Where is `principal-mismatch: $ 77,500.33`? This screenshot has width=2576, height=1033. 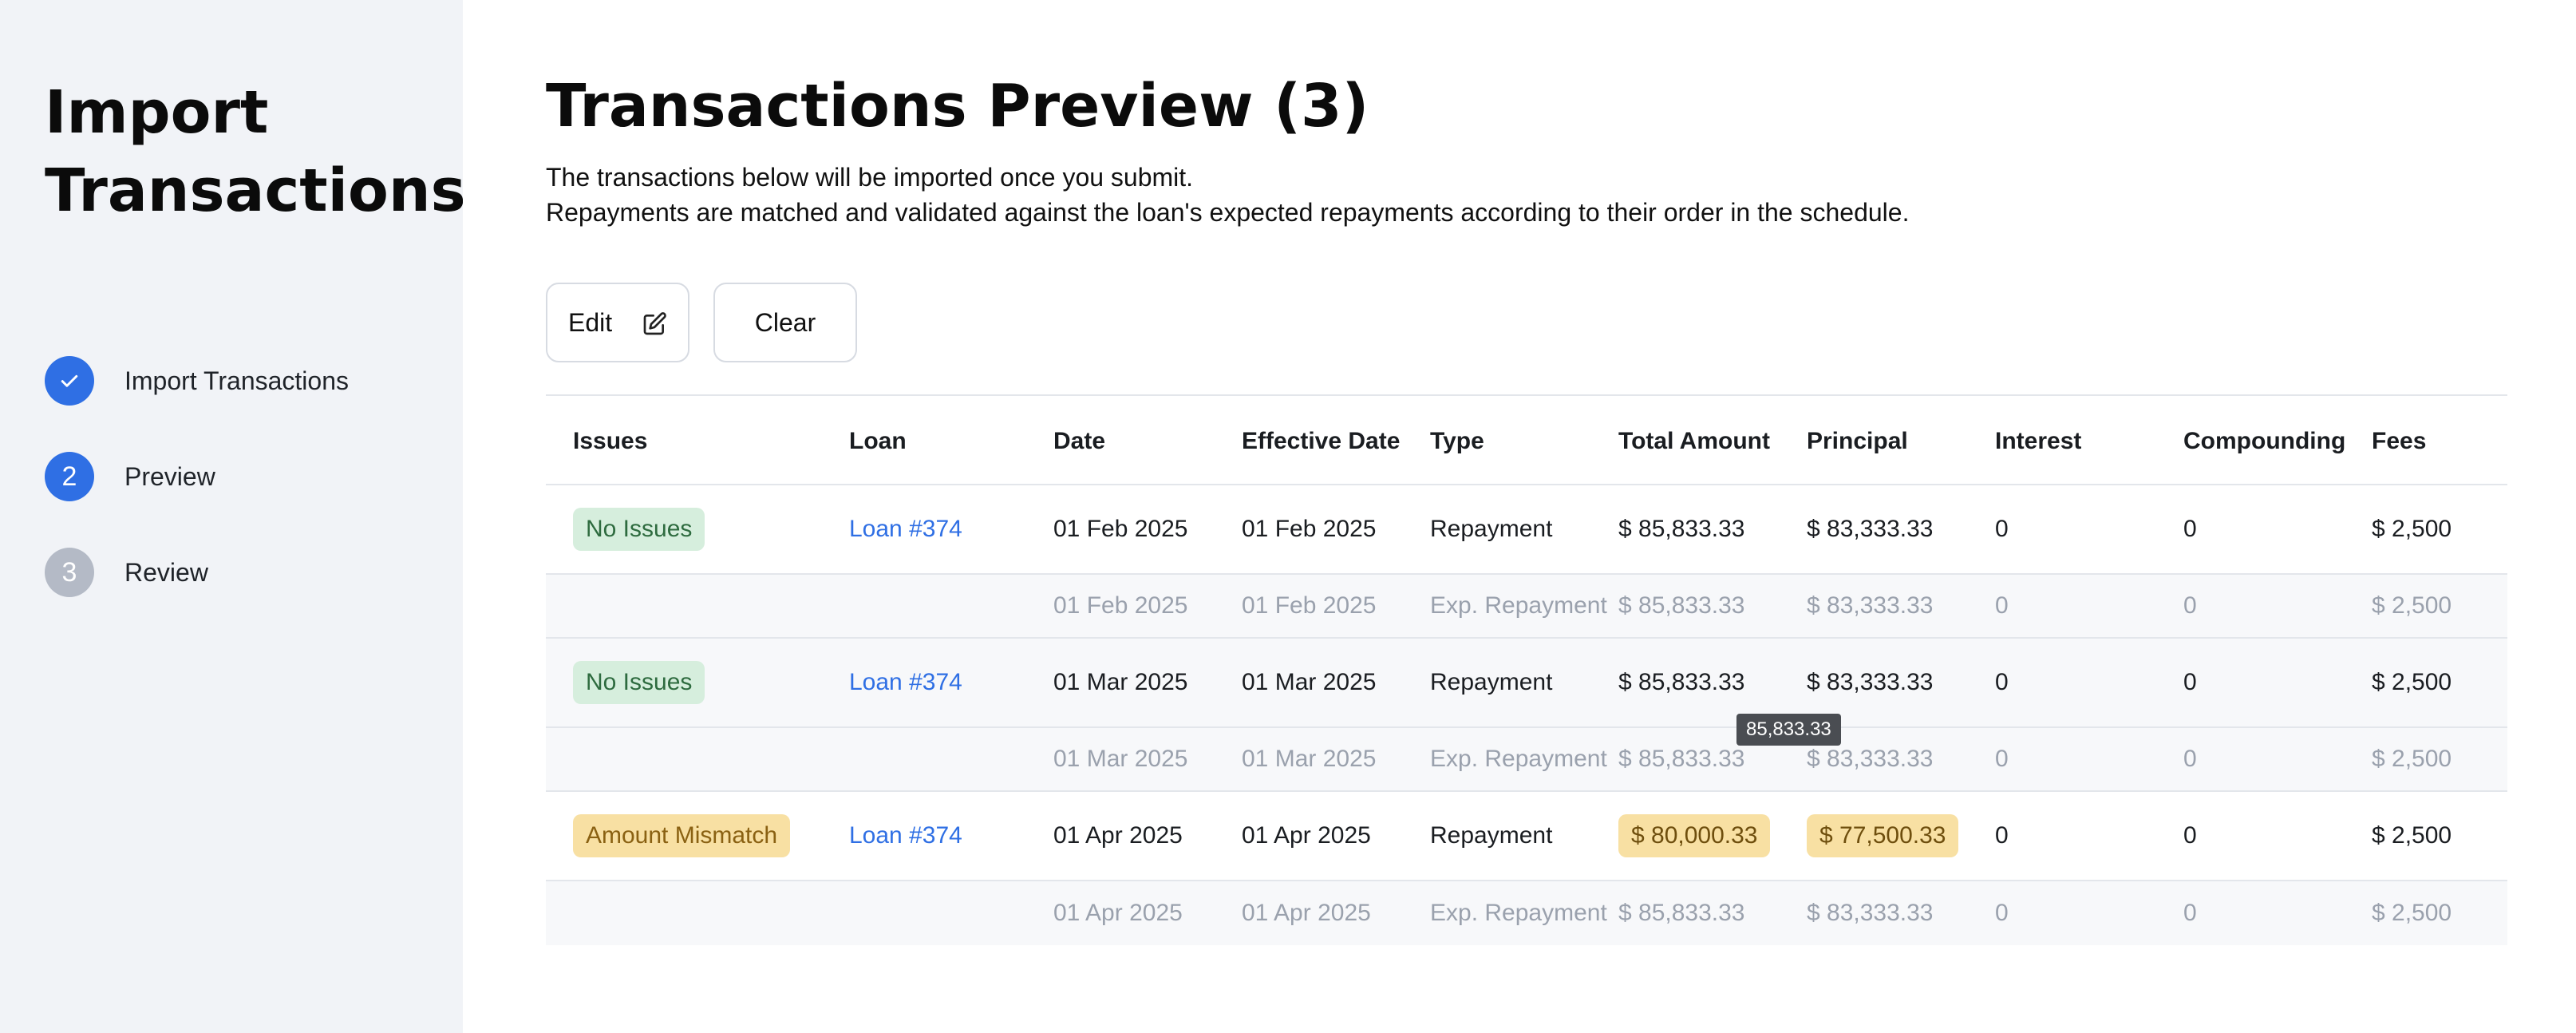 principal-mismatch: $ 77,500.33 is located at coordinates (1883, 835).